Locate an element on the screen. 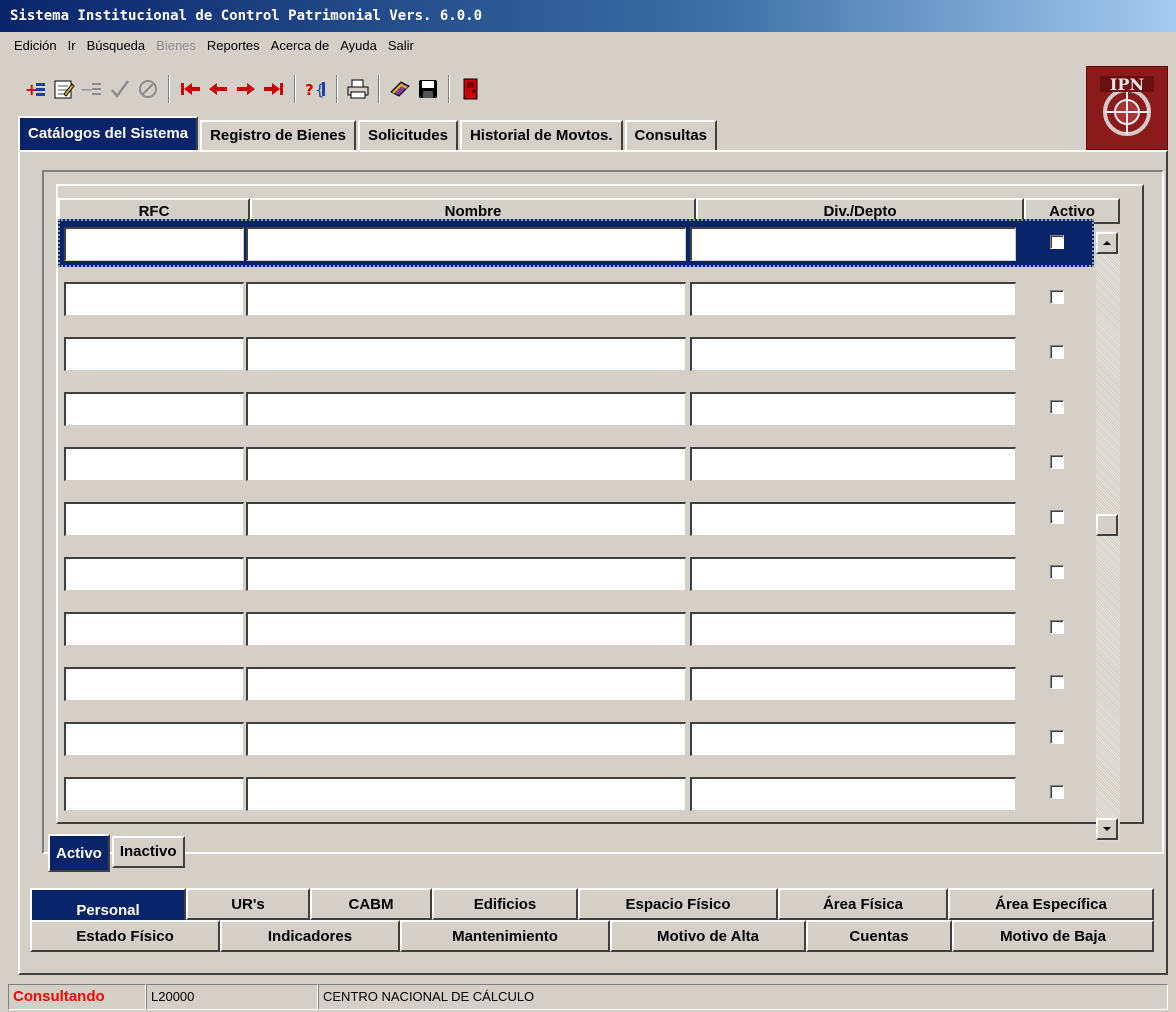 This screenshot has width=1176, height=1012. tab-1: Catálogos del Sistema is located at coordinates (108, 133).